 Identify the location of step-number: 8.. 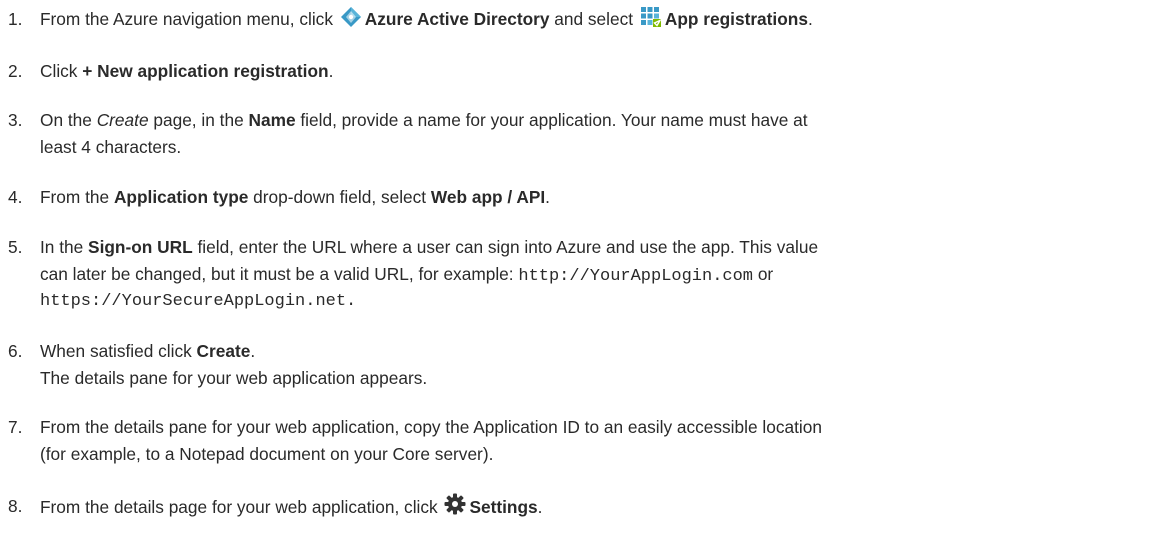
(15, 506).